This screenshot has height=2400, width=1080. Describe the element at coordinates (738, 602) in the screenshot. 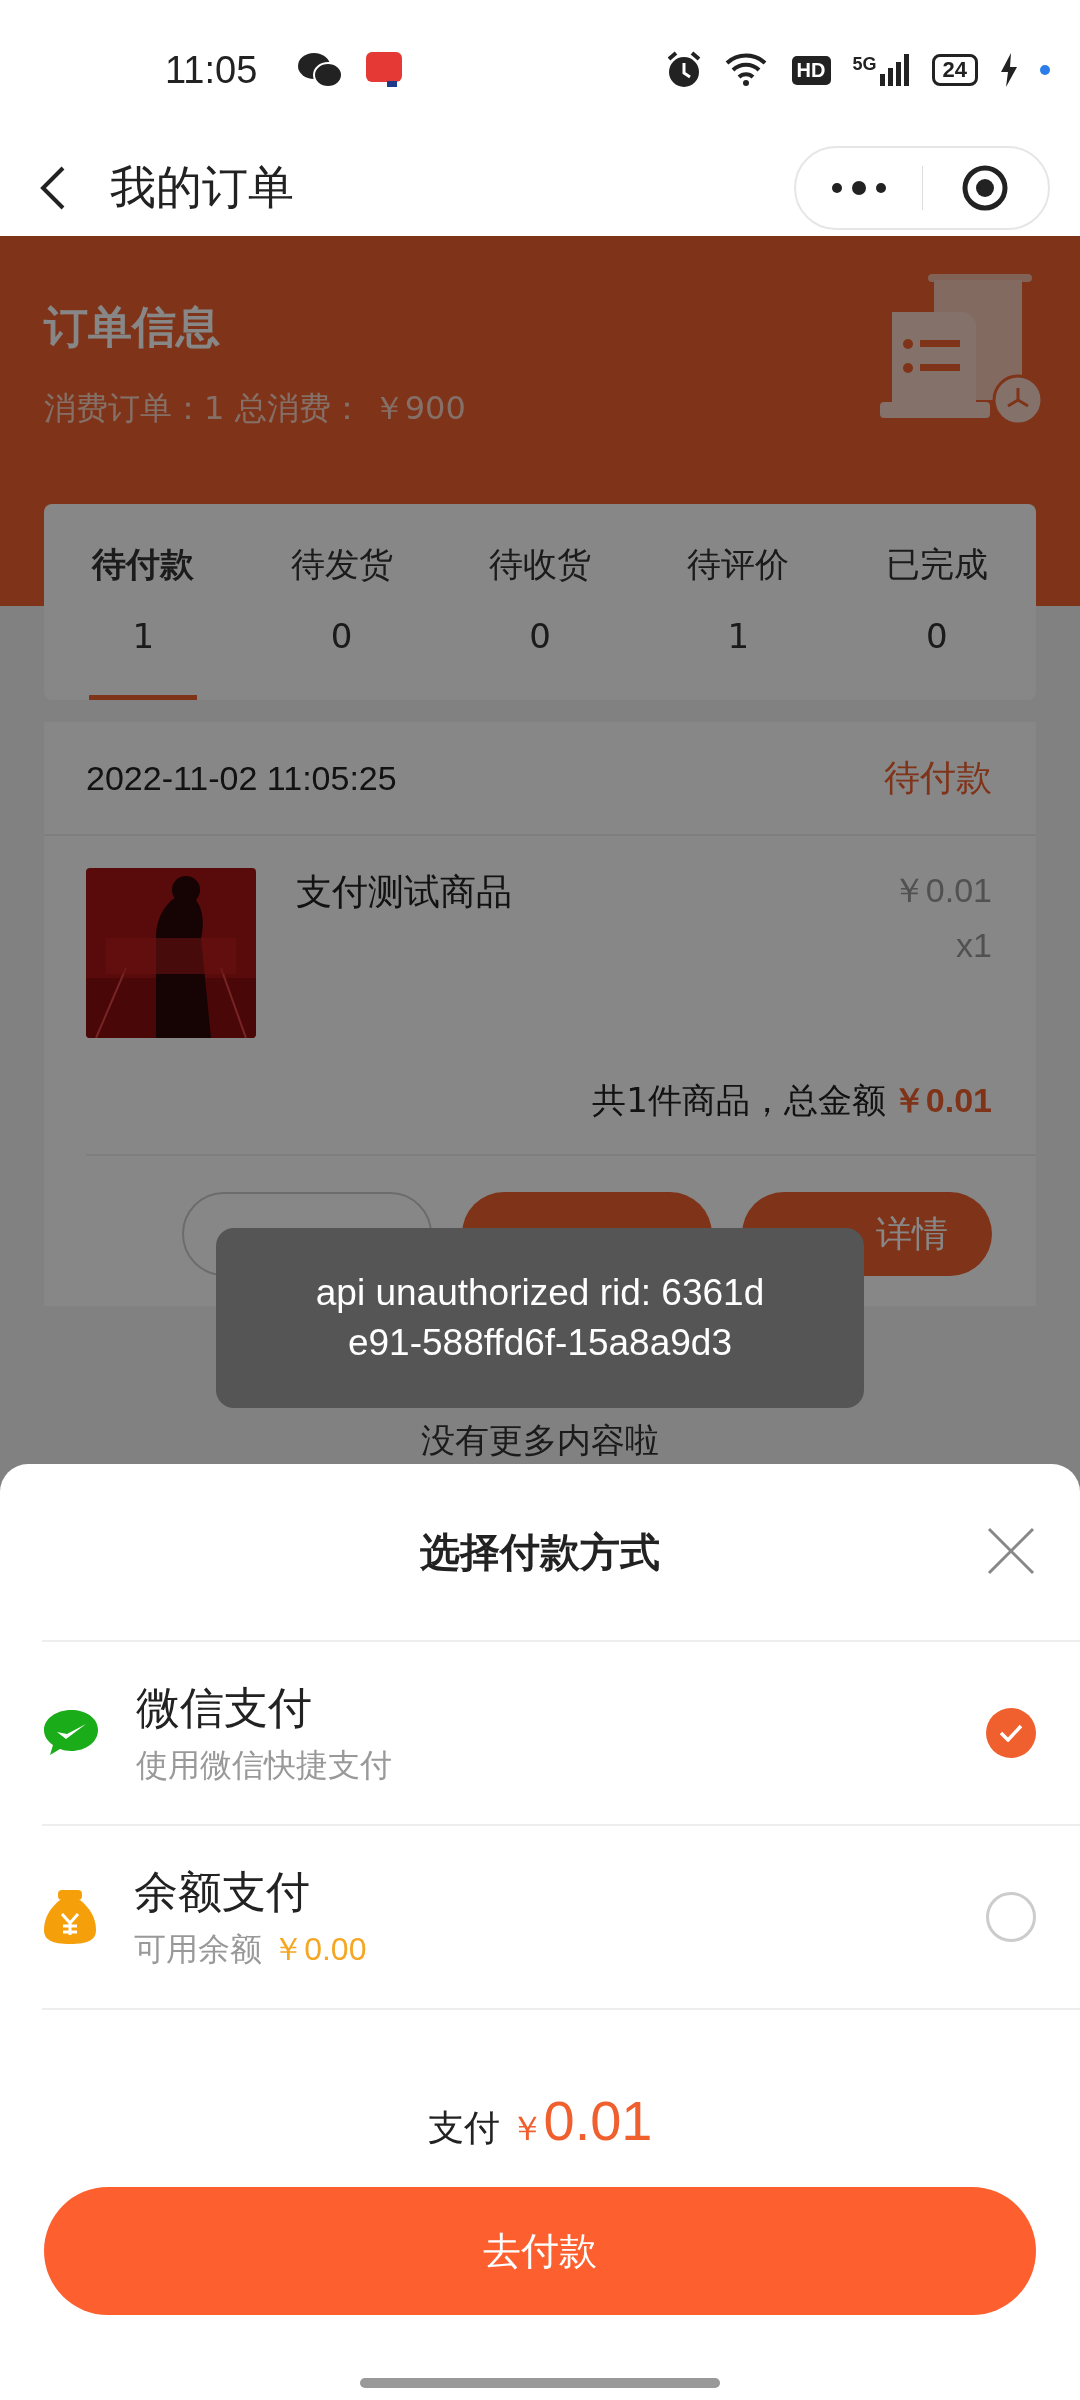

I see `order-tab: 待评价 1` at that location.